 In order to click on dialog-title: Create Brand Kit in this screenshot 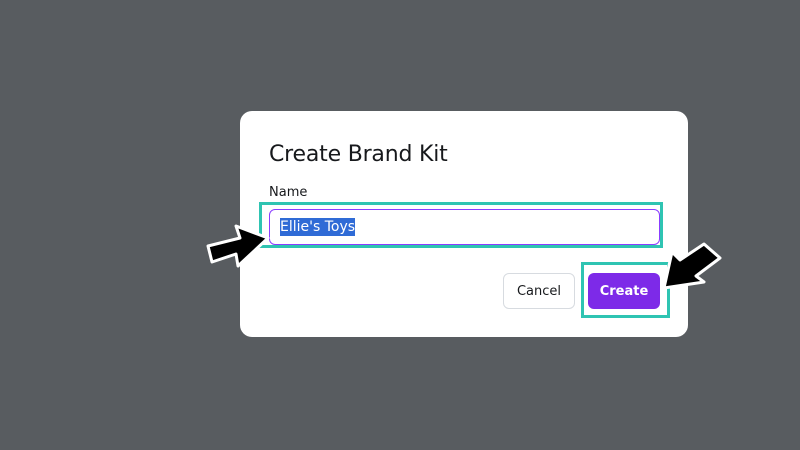, I will do `click(358, 154)`.